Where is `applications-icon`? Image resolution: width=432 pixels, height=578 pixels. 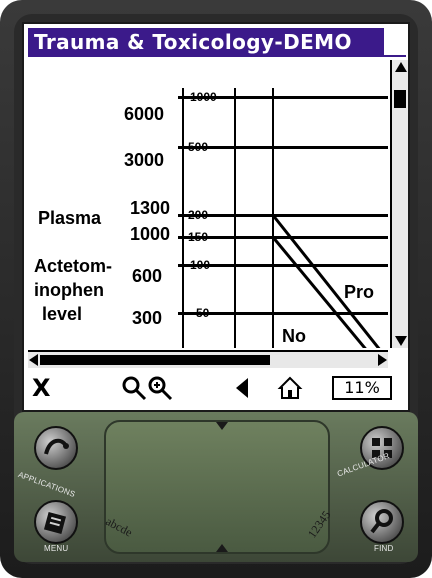 applications-icon is located at coordinates (56, 446).